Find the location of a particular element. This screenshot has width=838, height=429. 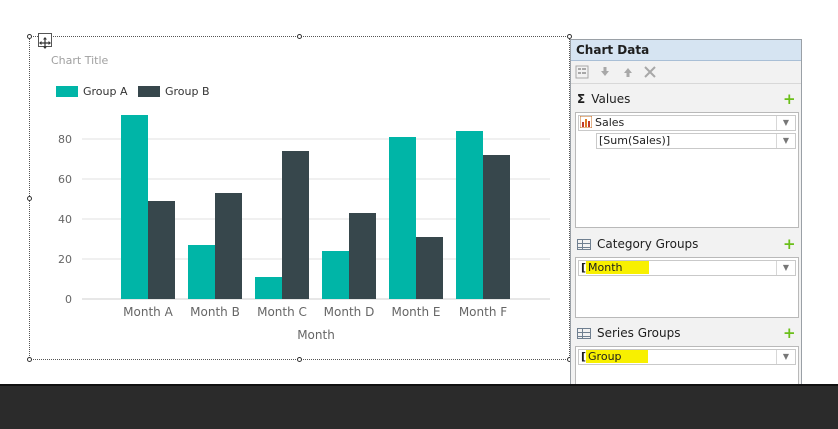

bar-chart-icon is located at coordinates (586, 123).